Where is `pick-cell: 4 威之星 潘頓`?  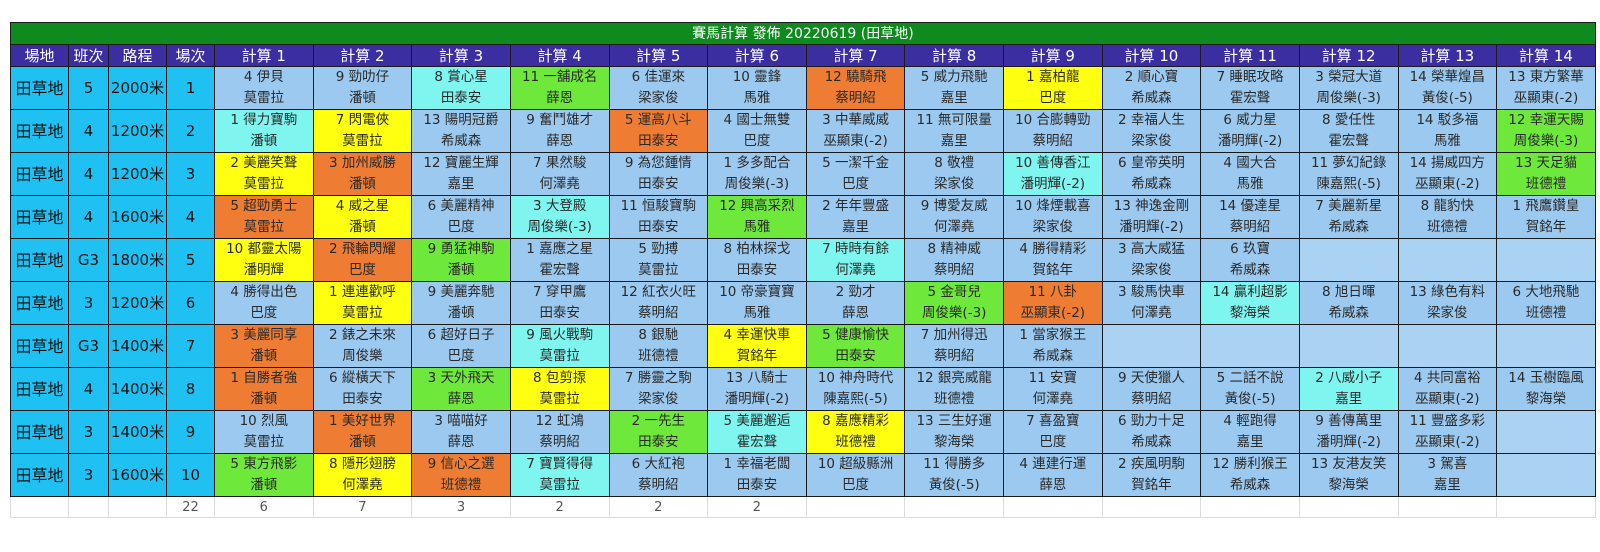
pick-cell: 4 威之星 潘頓 is located at coordinates (362, 217).